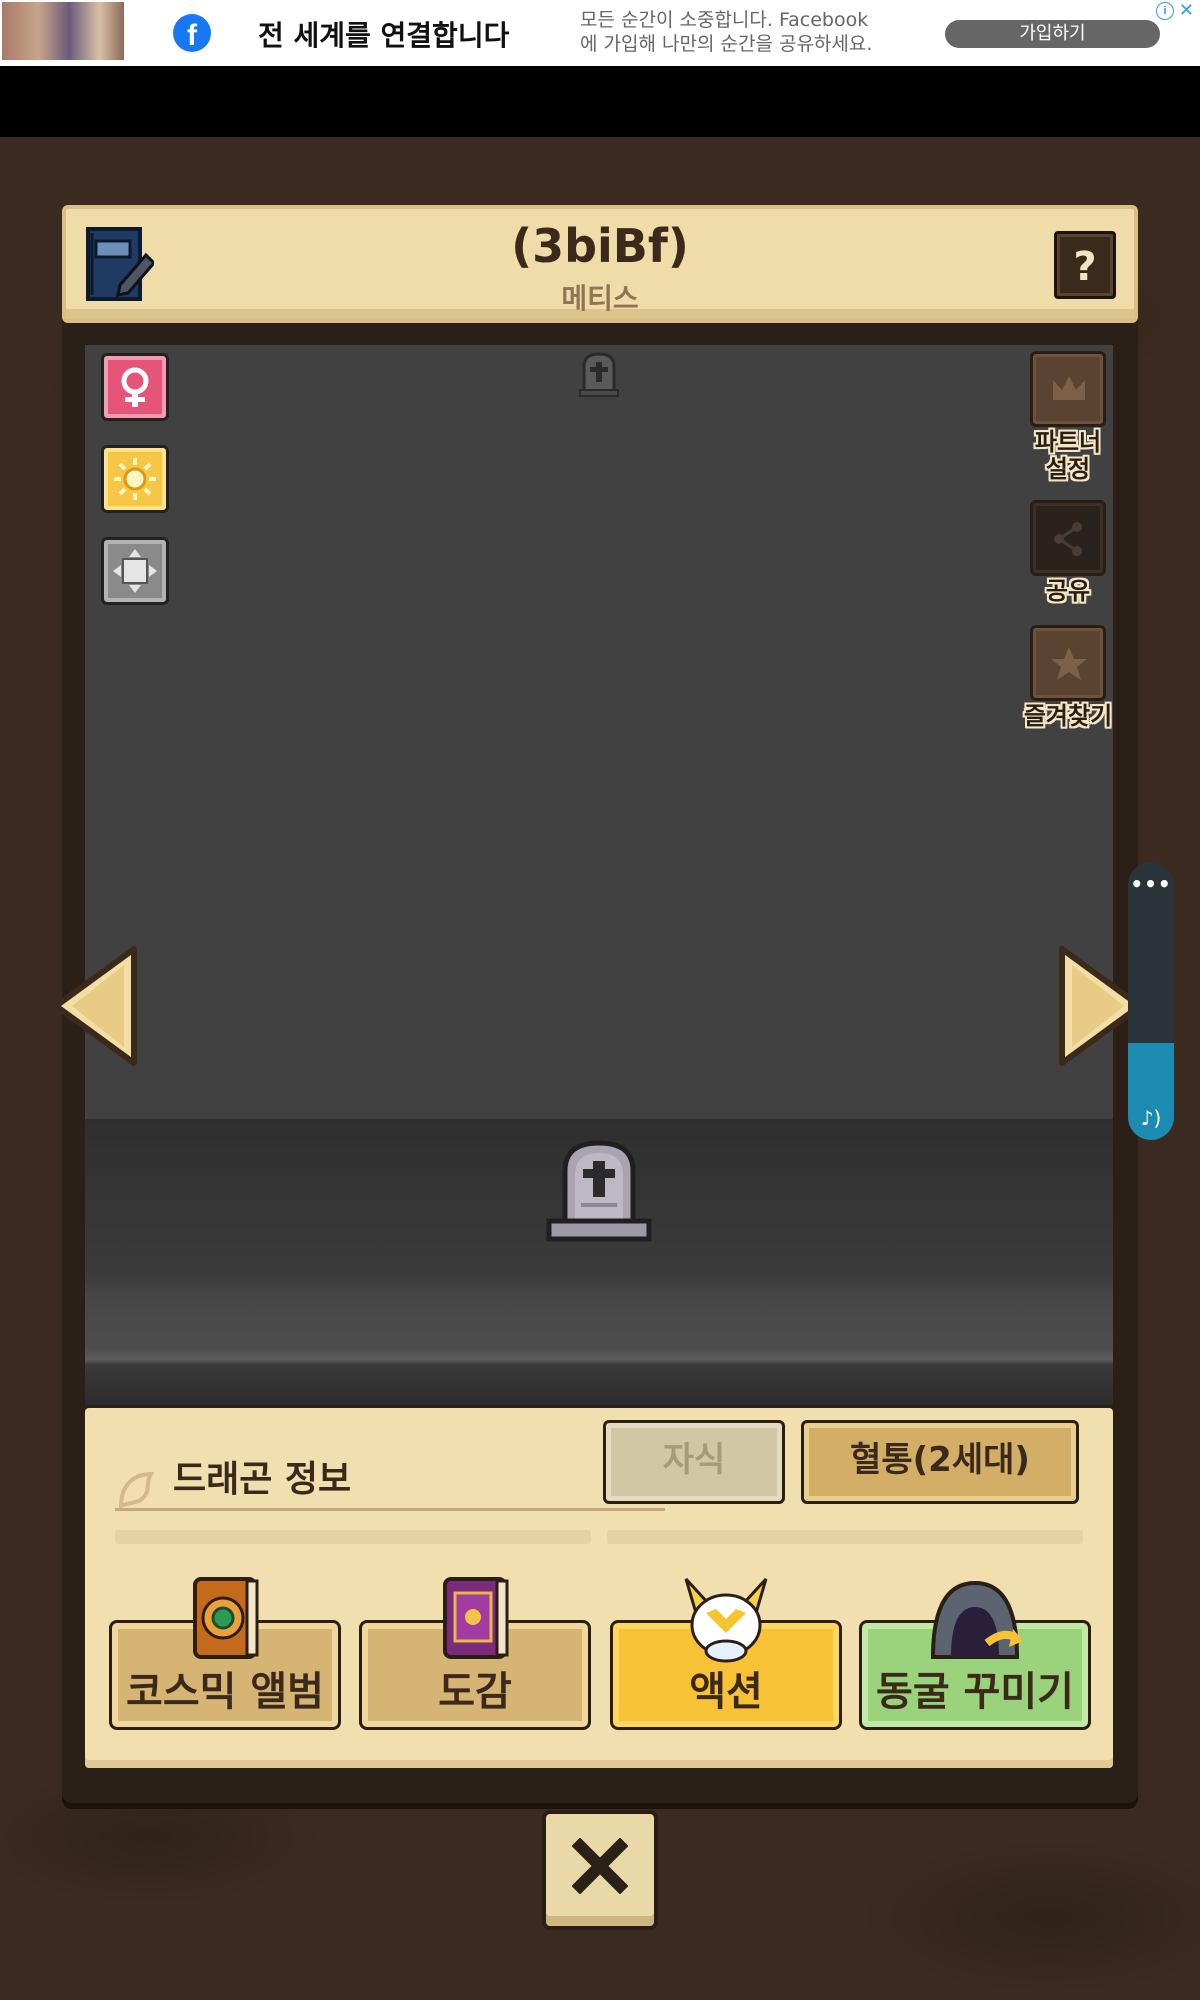 This screenshot has height=2000, width=1200. Describe the element at coordinates (975, 1623) in the screenshot. I see `cave-icon` at that location.